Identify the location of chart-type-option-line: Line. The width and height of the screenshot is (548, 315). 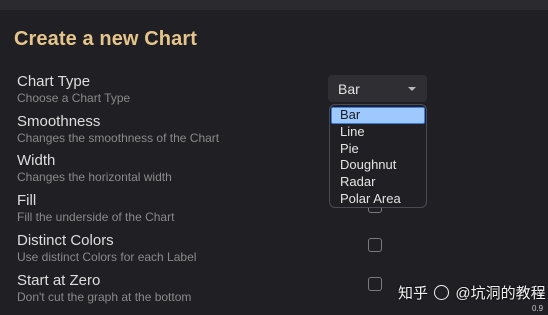
(378, 132).